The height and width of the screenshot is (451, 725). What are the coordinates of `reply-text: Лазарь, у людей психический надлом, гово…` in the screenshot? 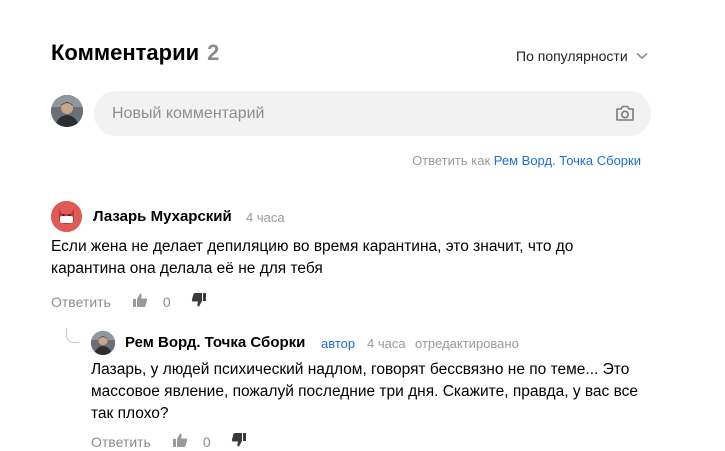 It's located at (365, 391).